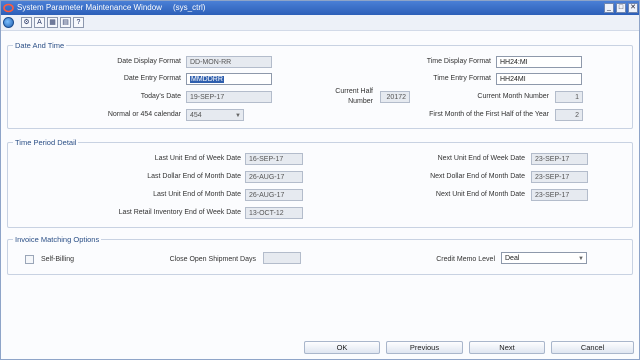  I want to click on todays-date-field: 19-SEP-17, so click(229, 97).